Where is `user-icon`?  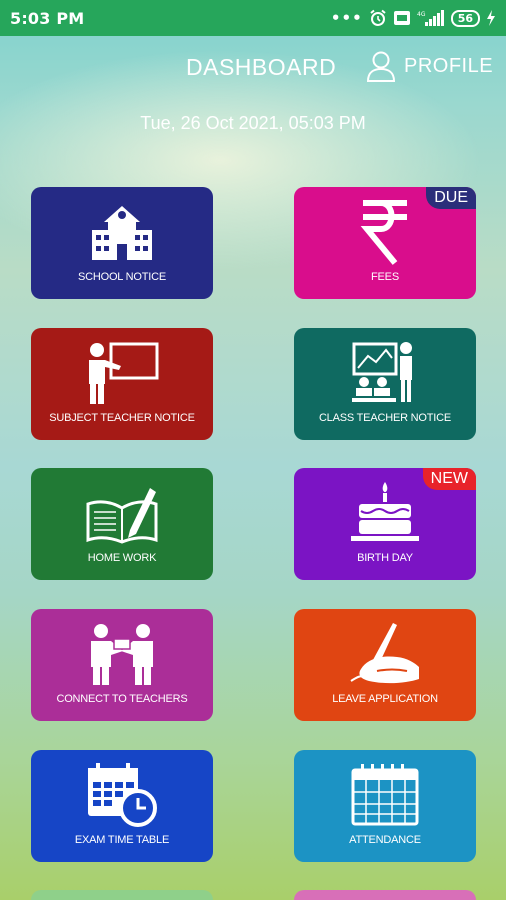 user-icon is located at coordinates (381, 66).